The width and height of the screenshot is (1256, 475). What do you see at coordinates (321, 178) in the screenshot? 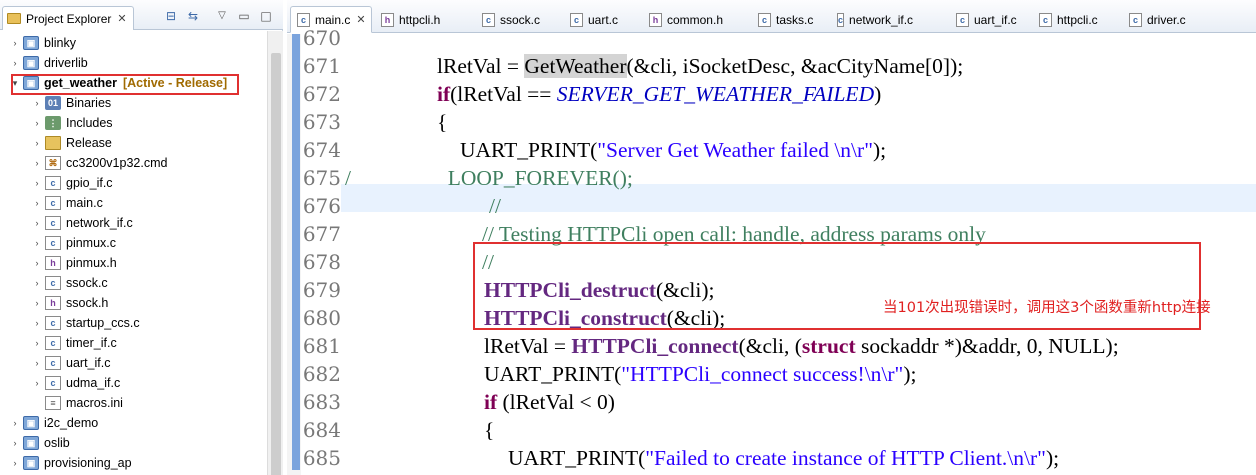
I see `line-number: 675` at bounding box center [321, 178].